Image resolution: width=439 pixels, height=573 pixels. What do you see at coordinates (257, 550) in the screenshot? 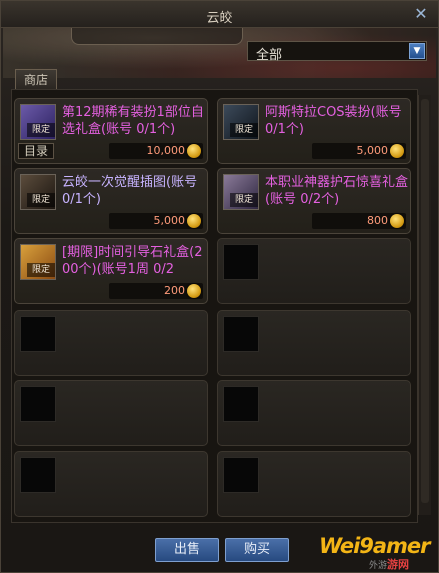
I see `buy-button: 购买` at bounding box center [257, 550].